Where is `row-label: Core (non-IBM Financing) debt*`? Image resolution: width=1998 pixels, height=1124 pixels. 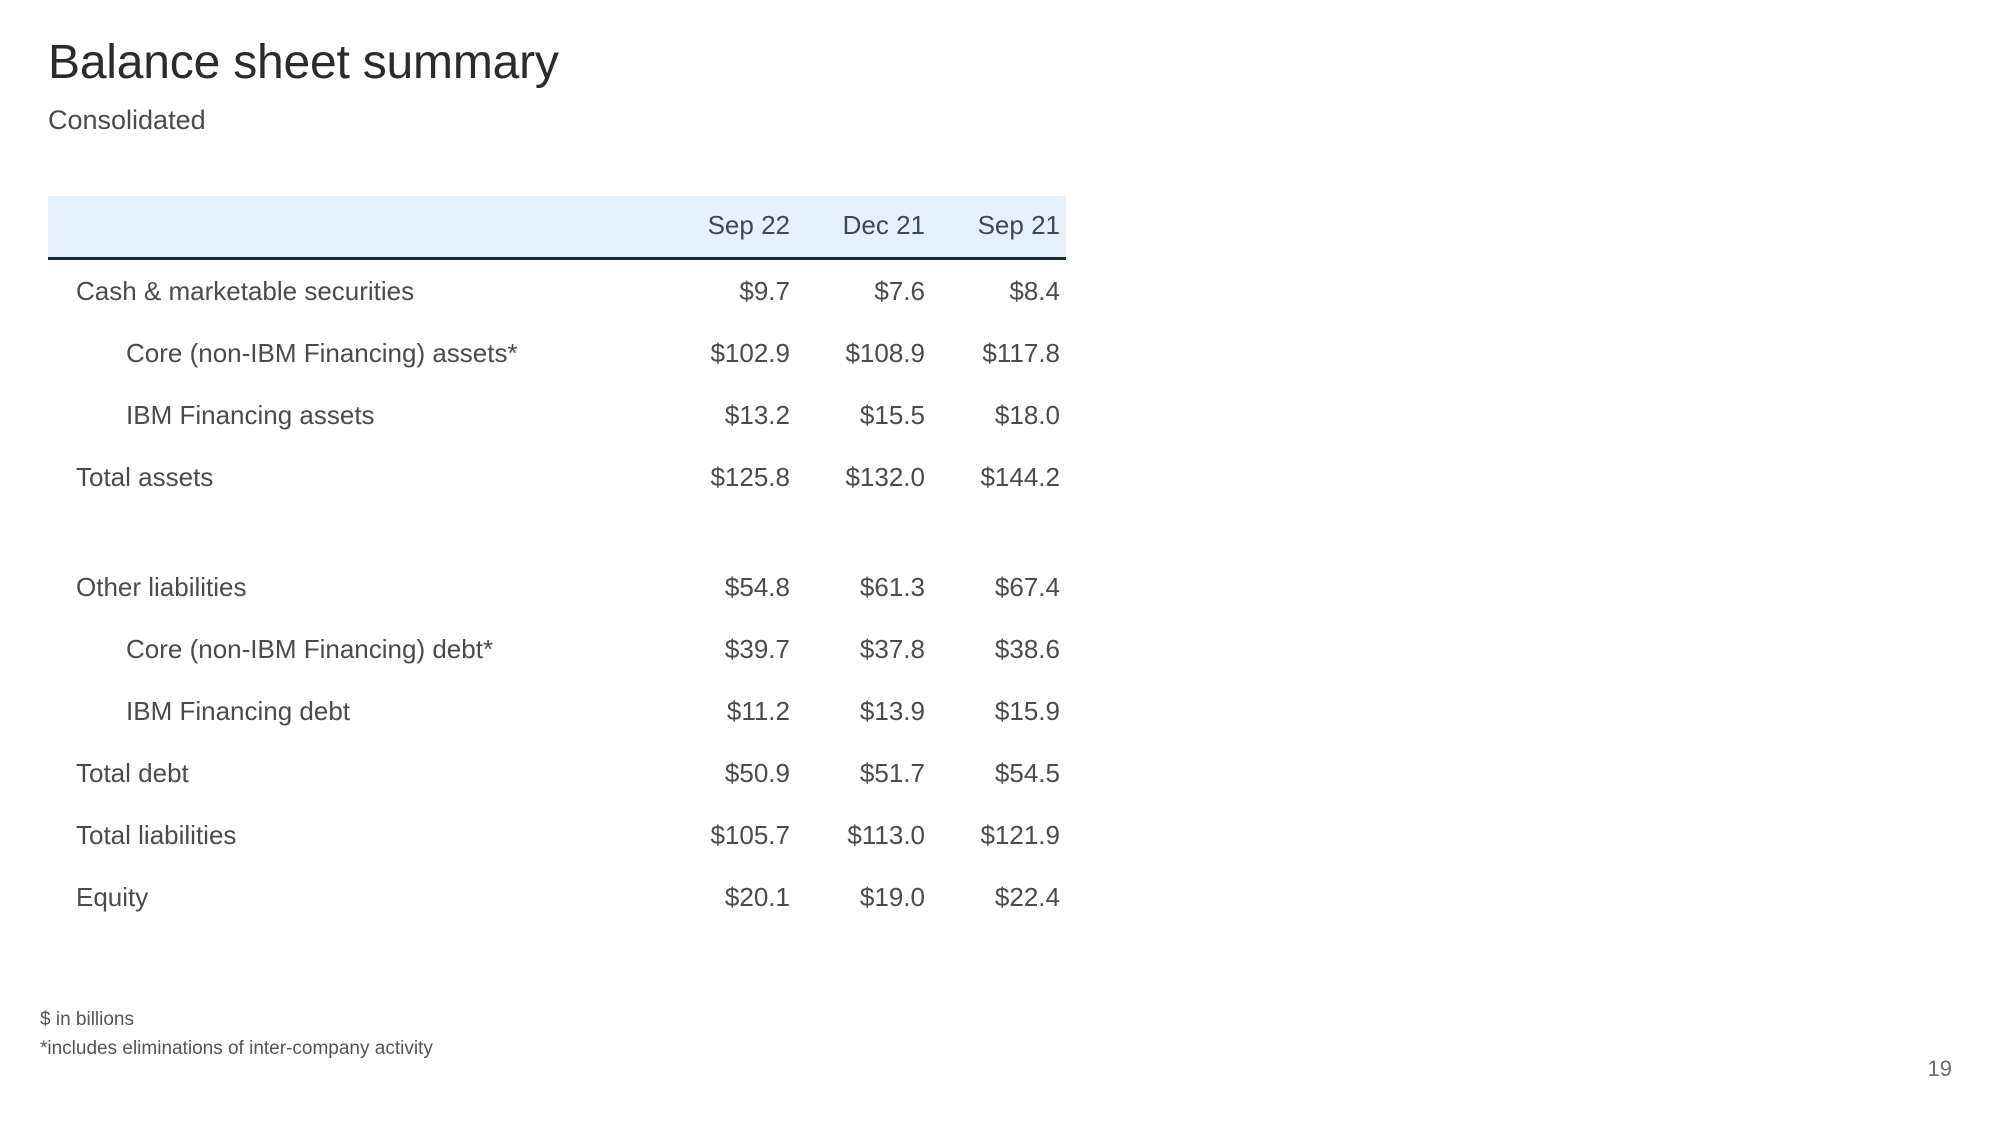
row-label: Core (non-IBM Financing) debt* is located at coordinates (310, 648).